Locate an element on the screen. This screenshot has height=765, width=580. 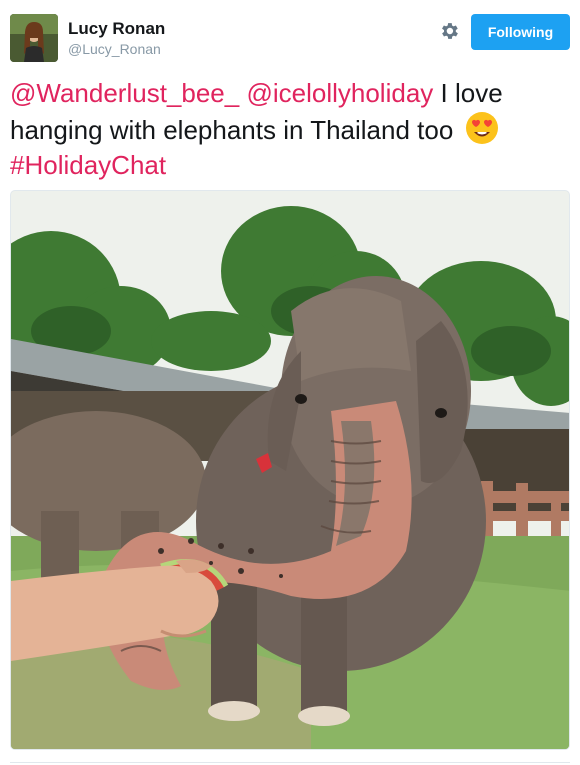
user-names: Lucy Ronan @Lucy_Ronan is located at coordinates (116, 38).